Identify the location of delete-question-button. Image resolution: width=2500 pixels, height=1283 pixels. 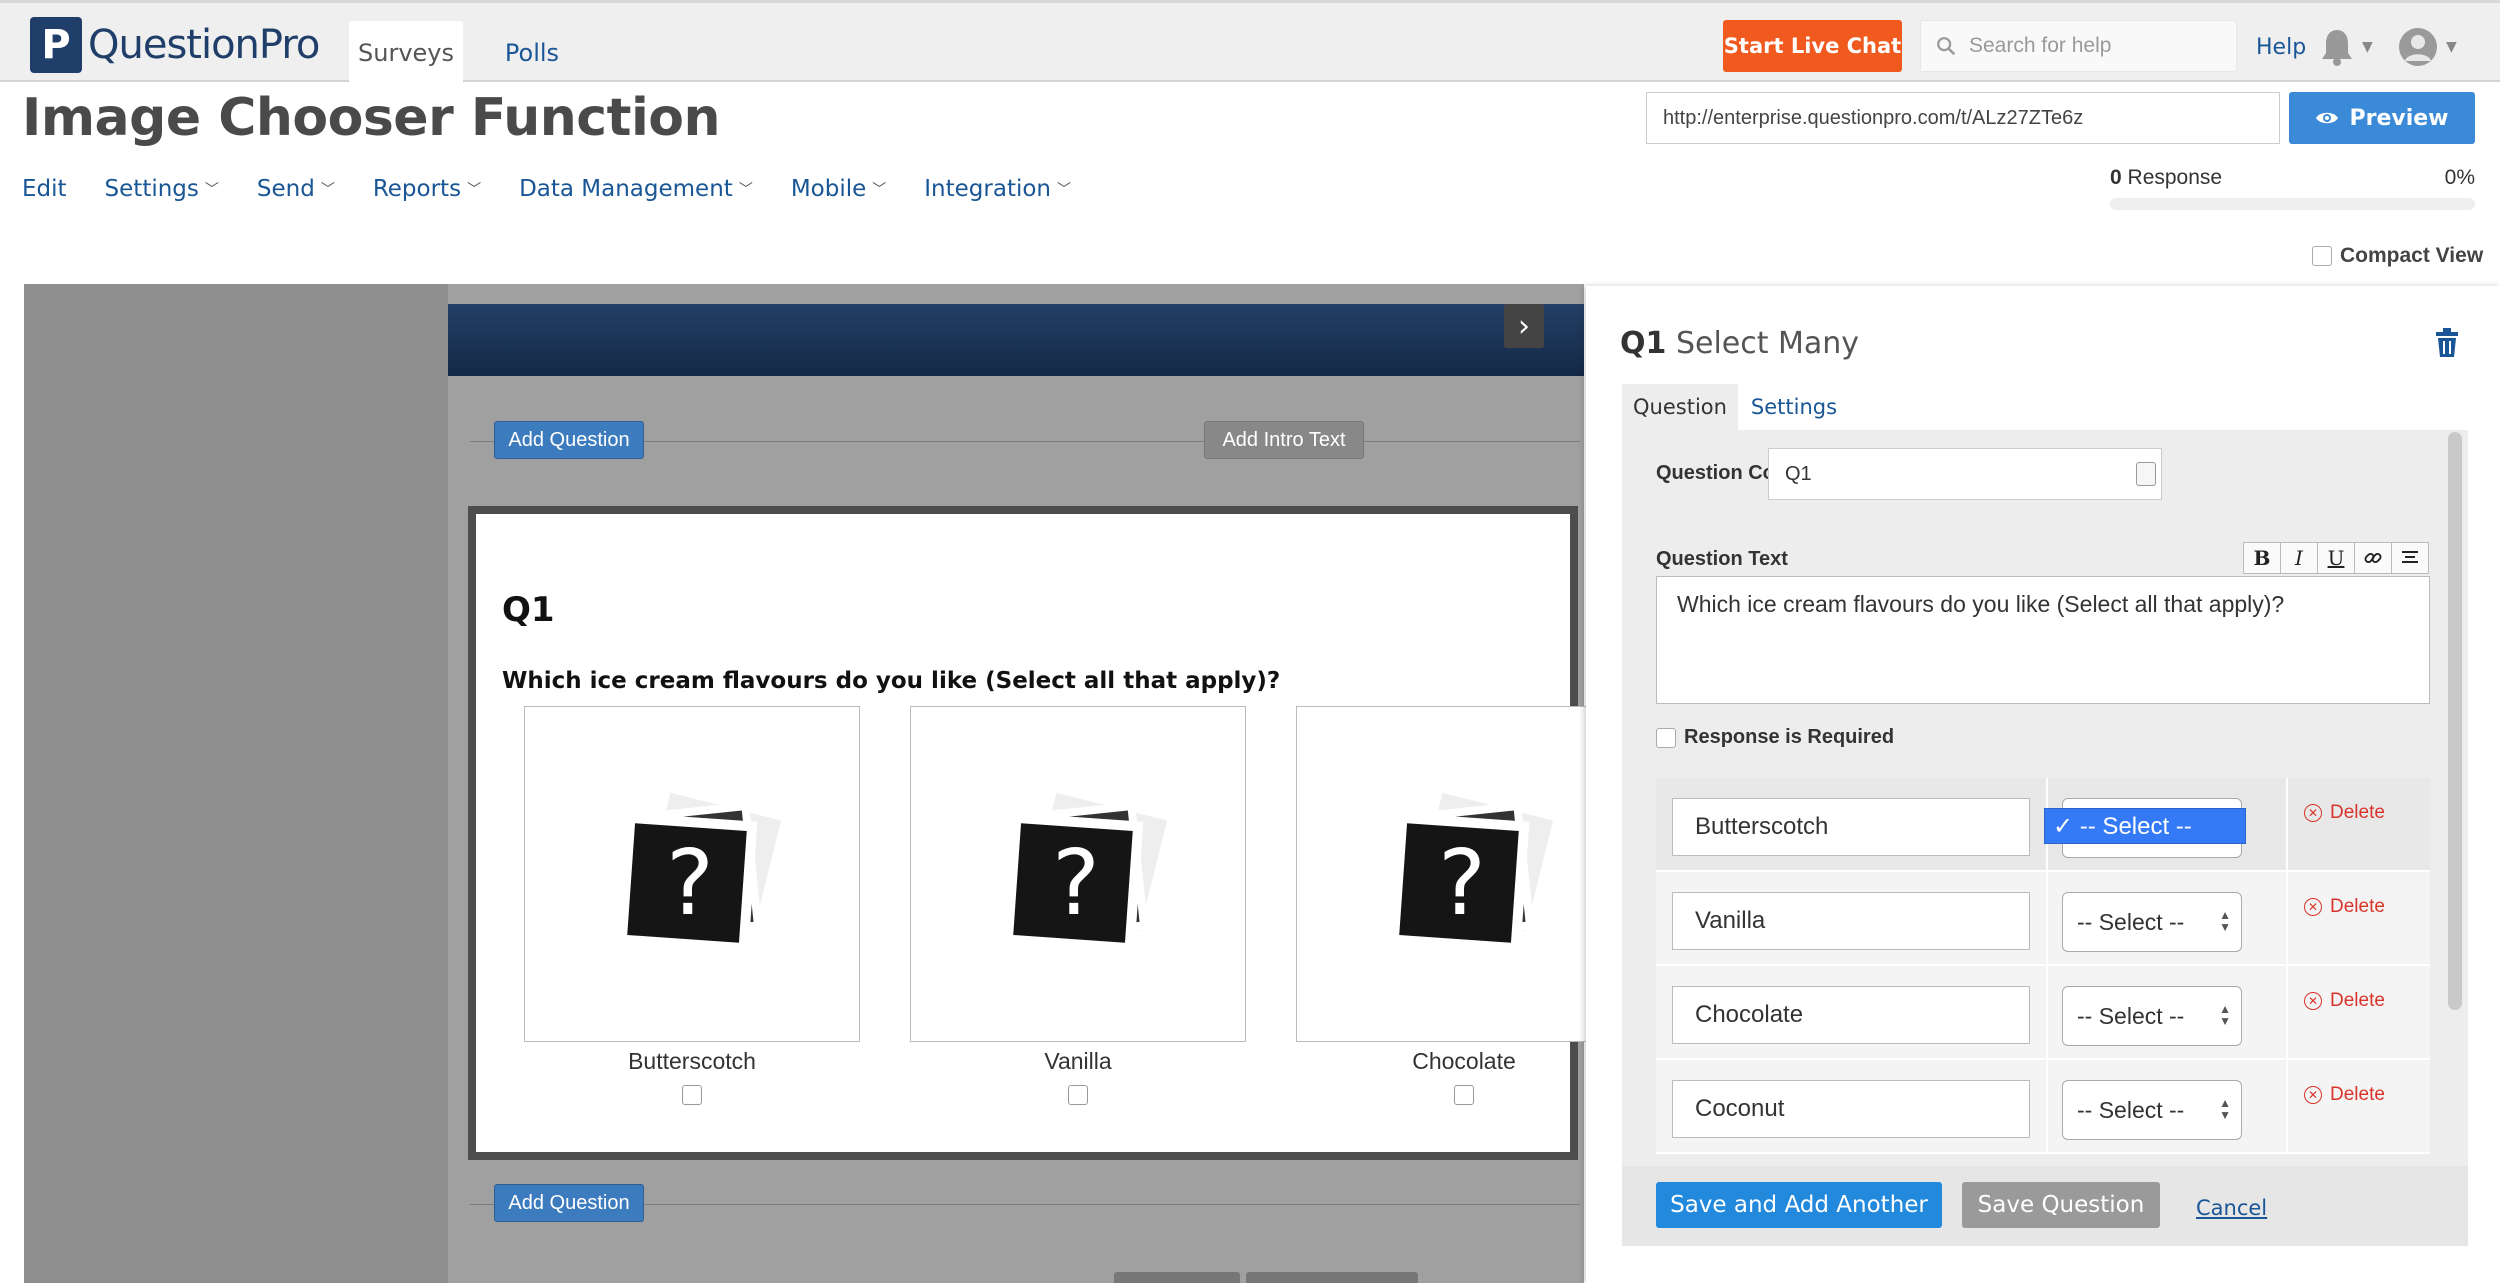
(2447, 345).